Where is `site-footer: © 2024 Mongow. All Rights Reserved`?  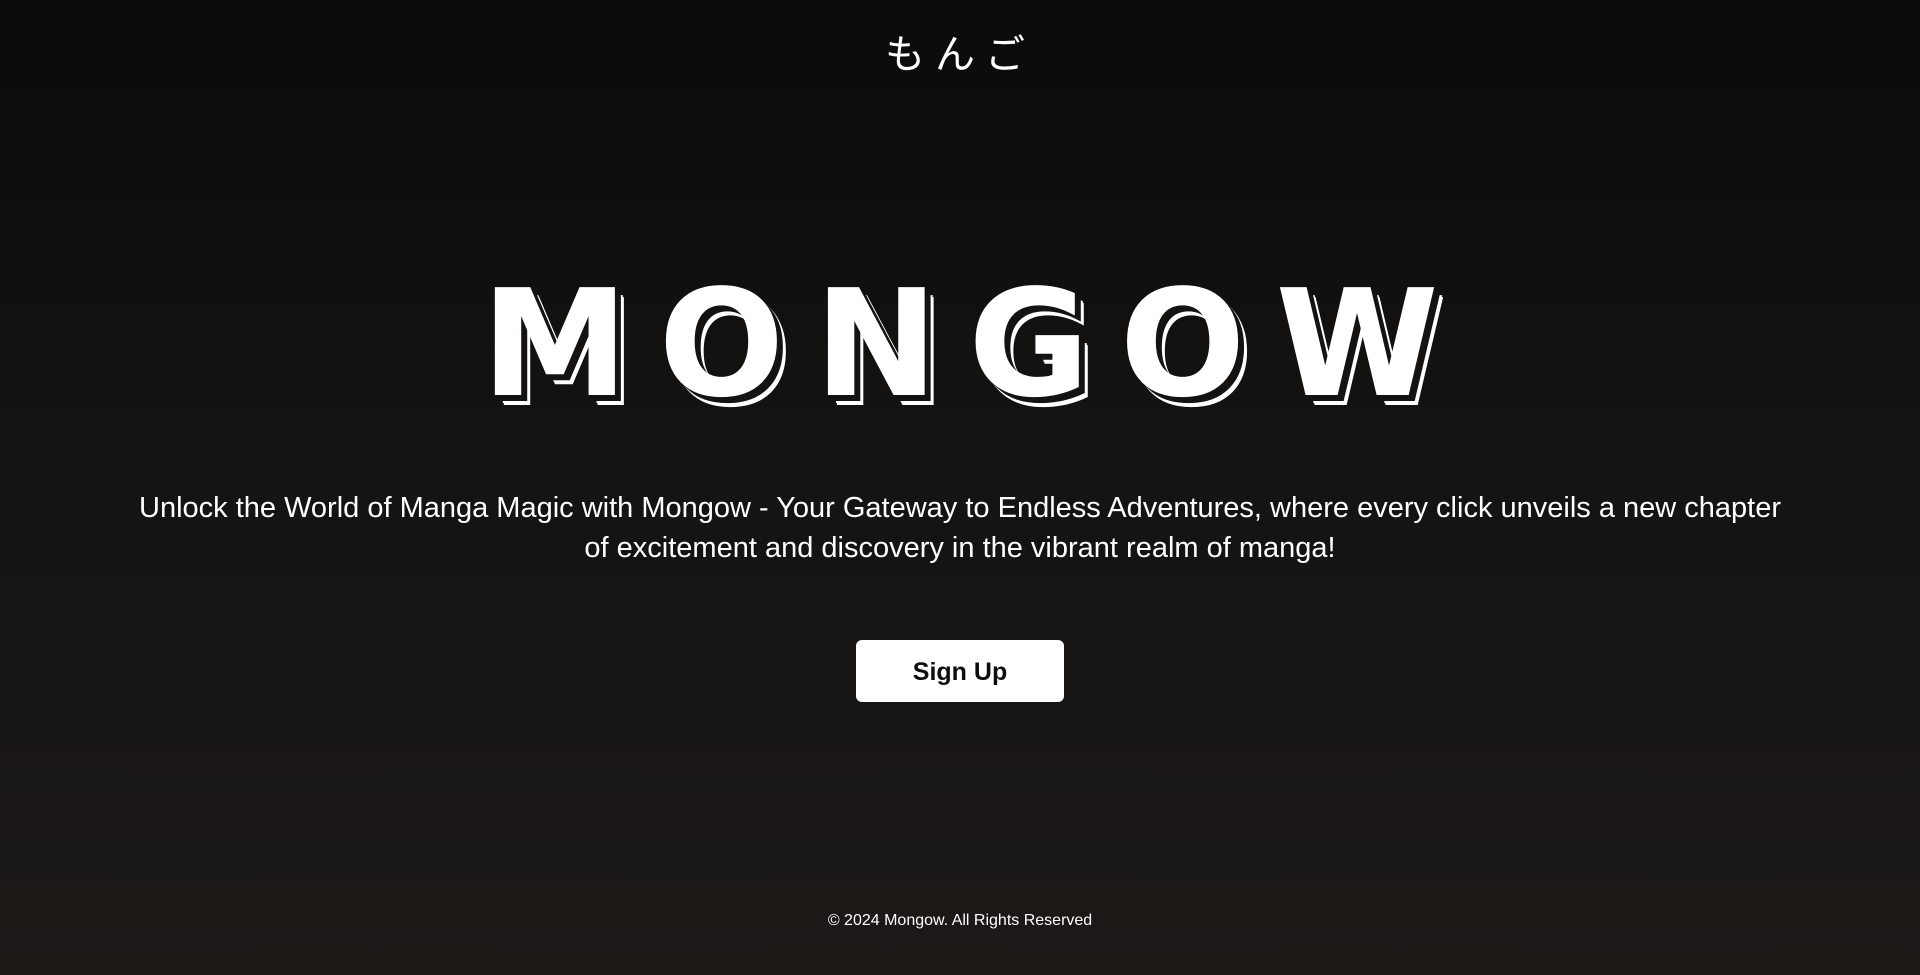 site-footer: © 2024 Mongow. All Rights Reserved is located at coordinates (960, 921).